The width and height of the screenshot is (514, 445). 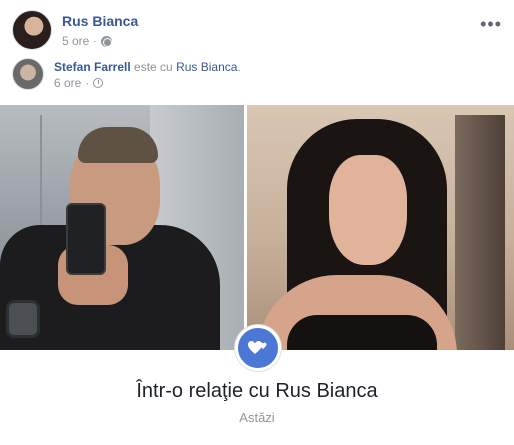 What do you see at coordinates (67, 83) in the screenshot?
I see `shared-timestamp: 6 ore` at bounding box center [67, 83].